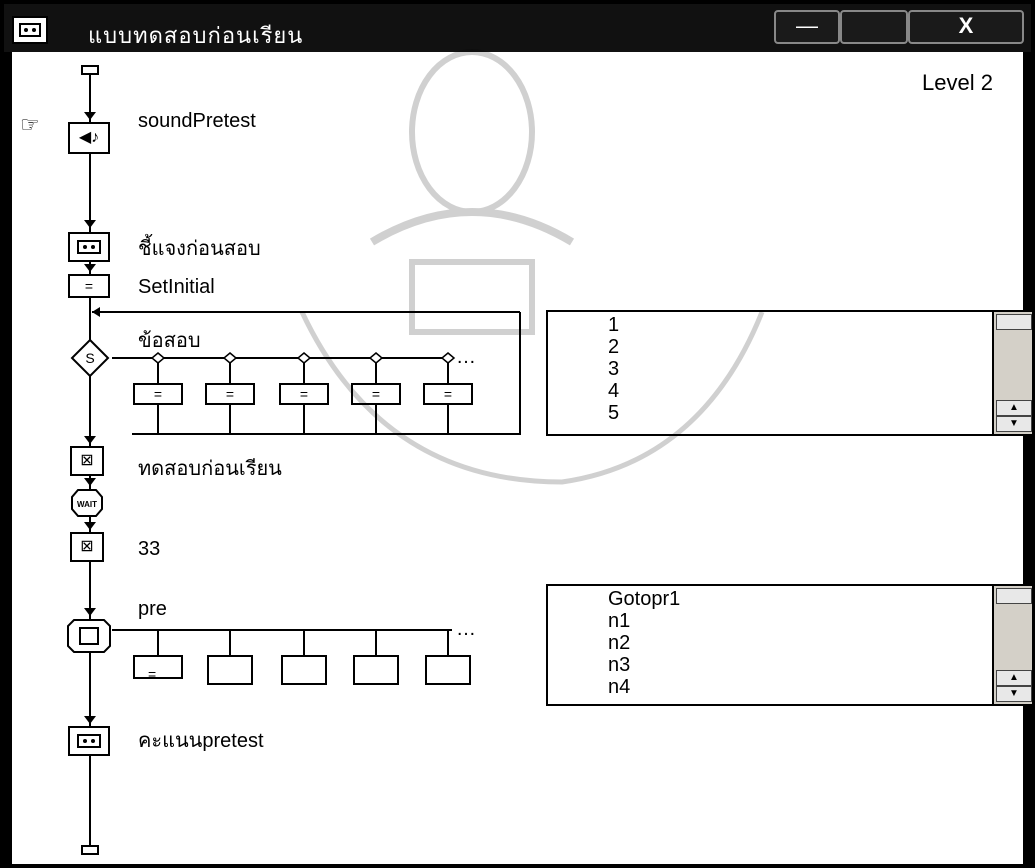 This screenshot has width=1035, height=868. What do you see at coordinates (644, 599) in the screenshot?
I see `list-item: Gotopr1` at bounding box center [644, 599].